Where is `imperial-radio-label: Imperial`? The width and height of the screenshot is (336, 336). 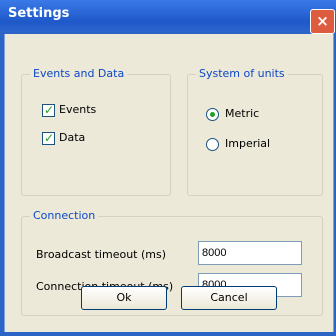 imperial-radio-label: Imperial is located at coordinates (247, 143).